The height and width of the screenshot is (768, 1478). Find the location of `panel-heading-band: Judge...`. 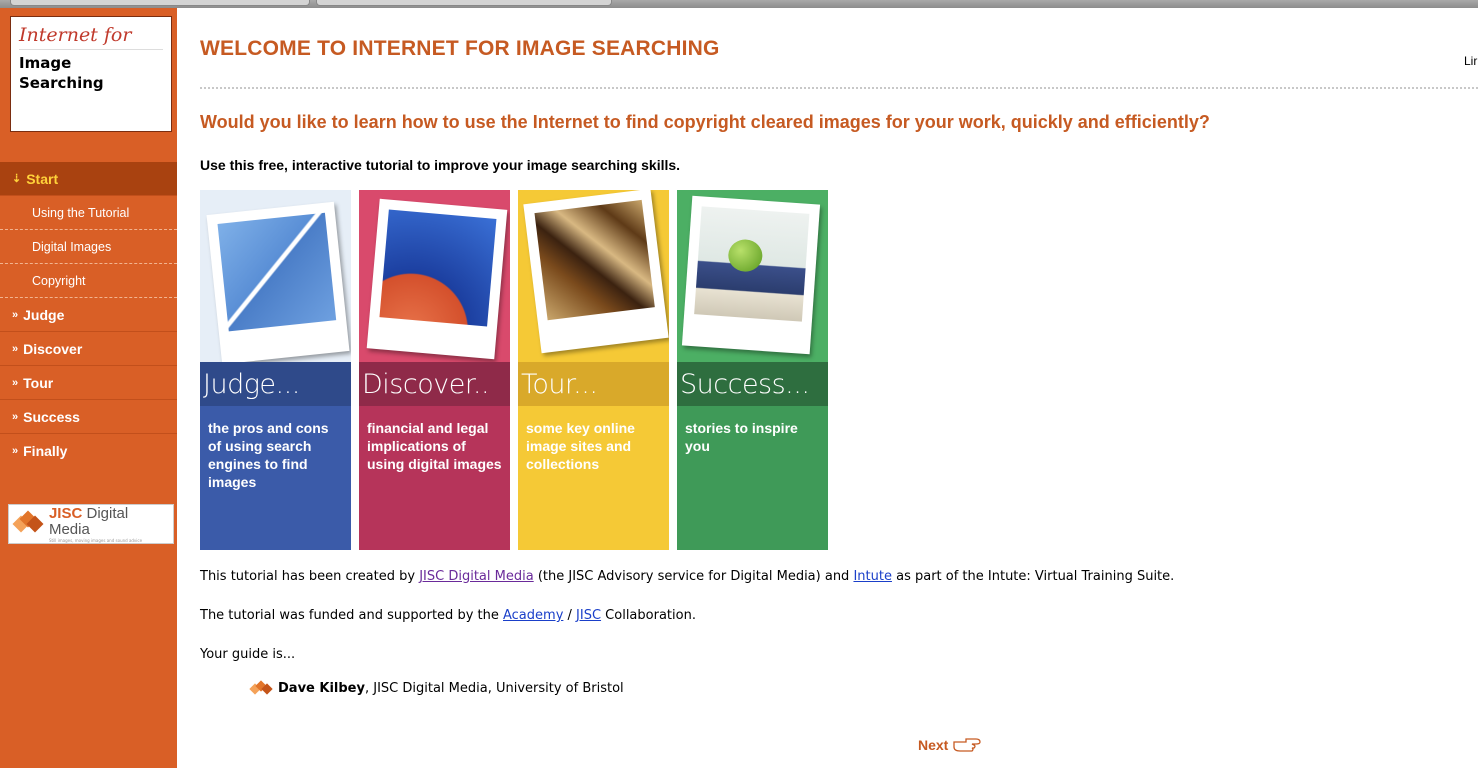

panel-heading-band: Judge... is located at coordinates (275, 384).